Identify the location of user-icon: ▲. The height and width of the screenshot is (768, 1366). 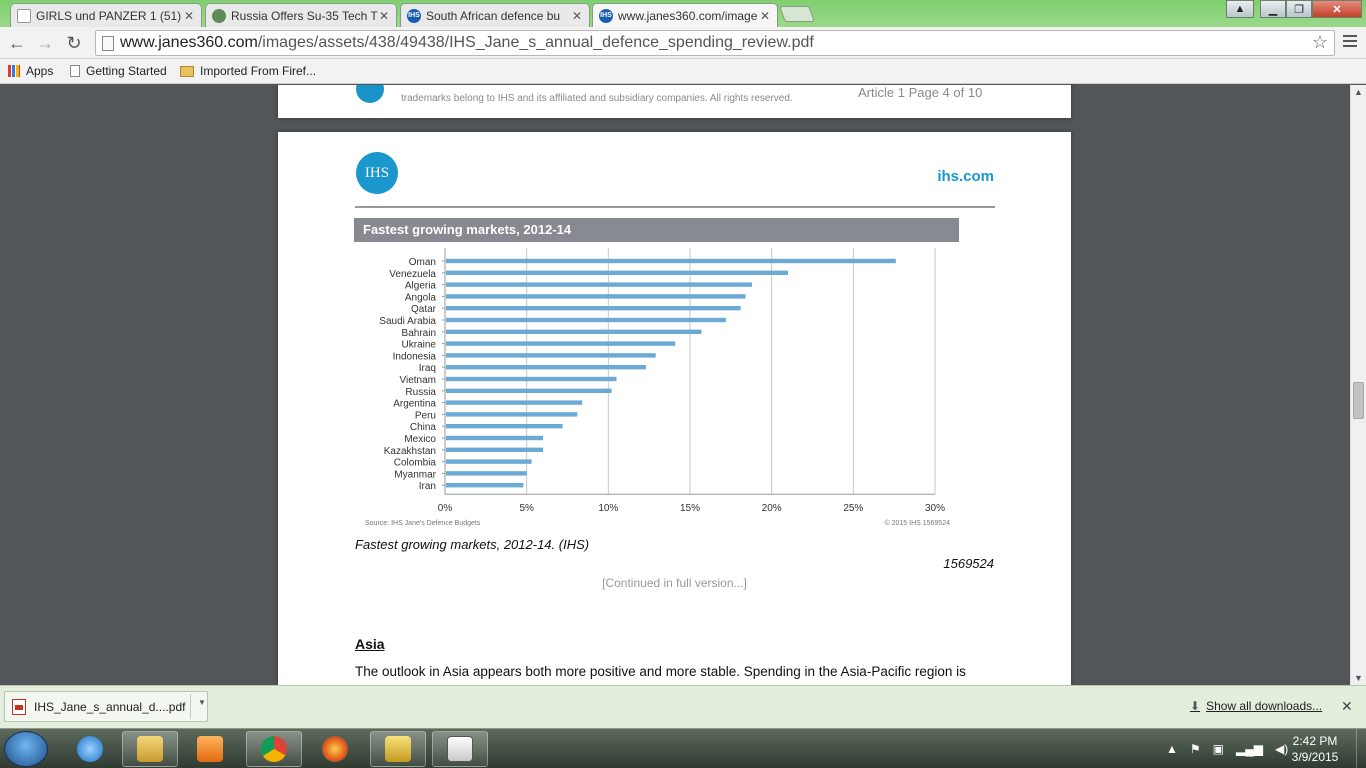
(1240, 9).